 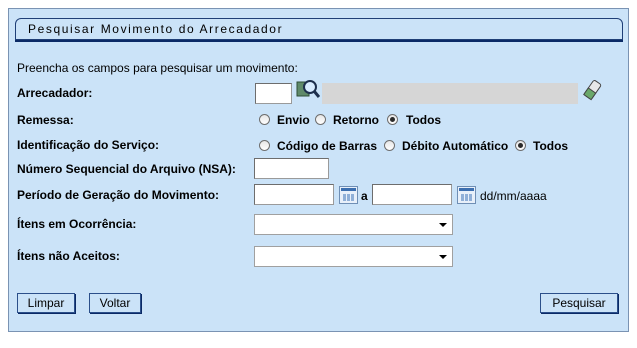 I want to click on itens-ocorrencia-label: Ítens em Ocorrência:, so click(x=77, y=224).